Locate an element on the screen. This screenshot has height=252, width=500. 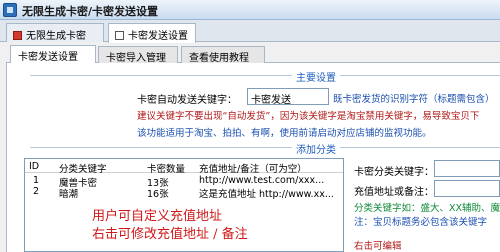
add-category-divider is located at coordinates (265, 147).